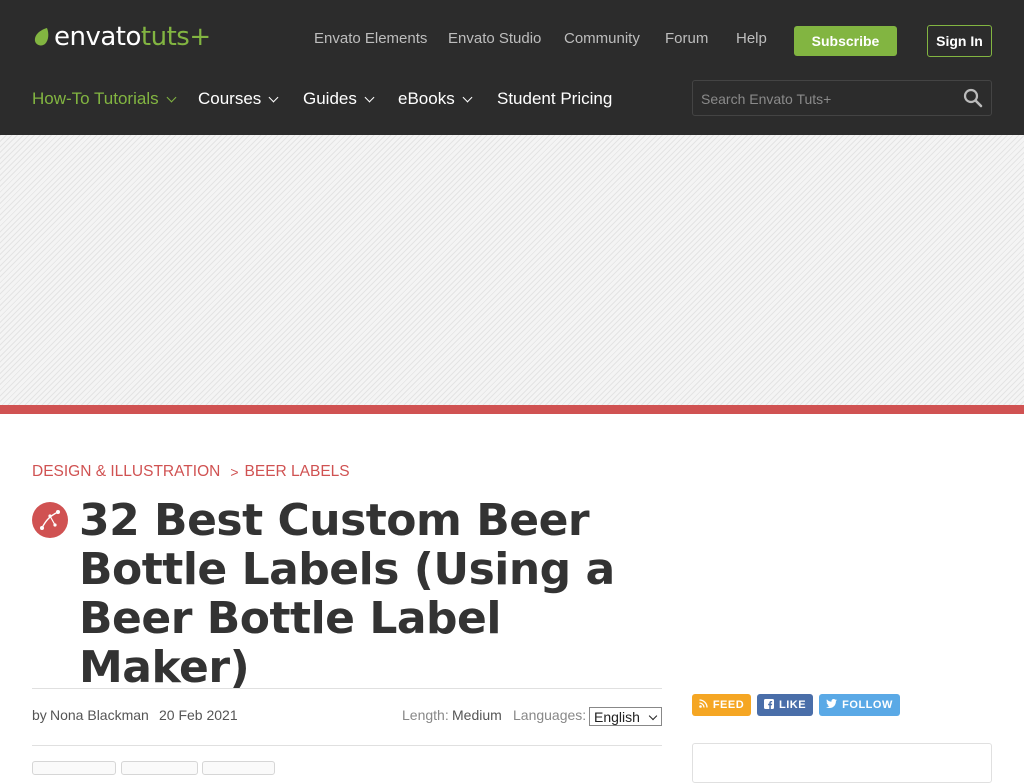  I want to click on publish-date: 20 Feb 2021, so click(198, 715).